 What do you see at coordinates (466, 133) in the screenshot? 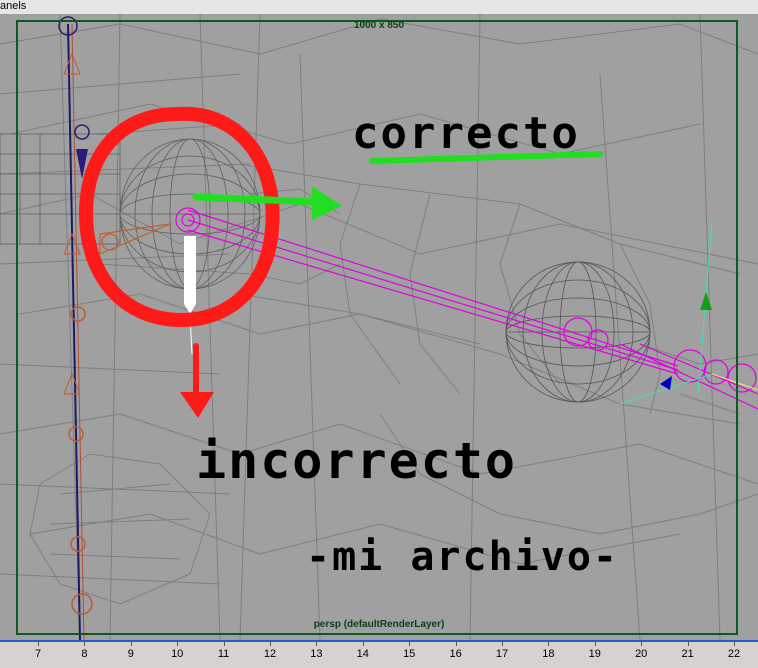
I see `correct-annotation-text: correcto` at bounding box center [466, 133].